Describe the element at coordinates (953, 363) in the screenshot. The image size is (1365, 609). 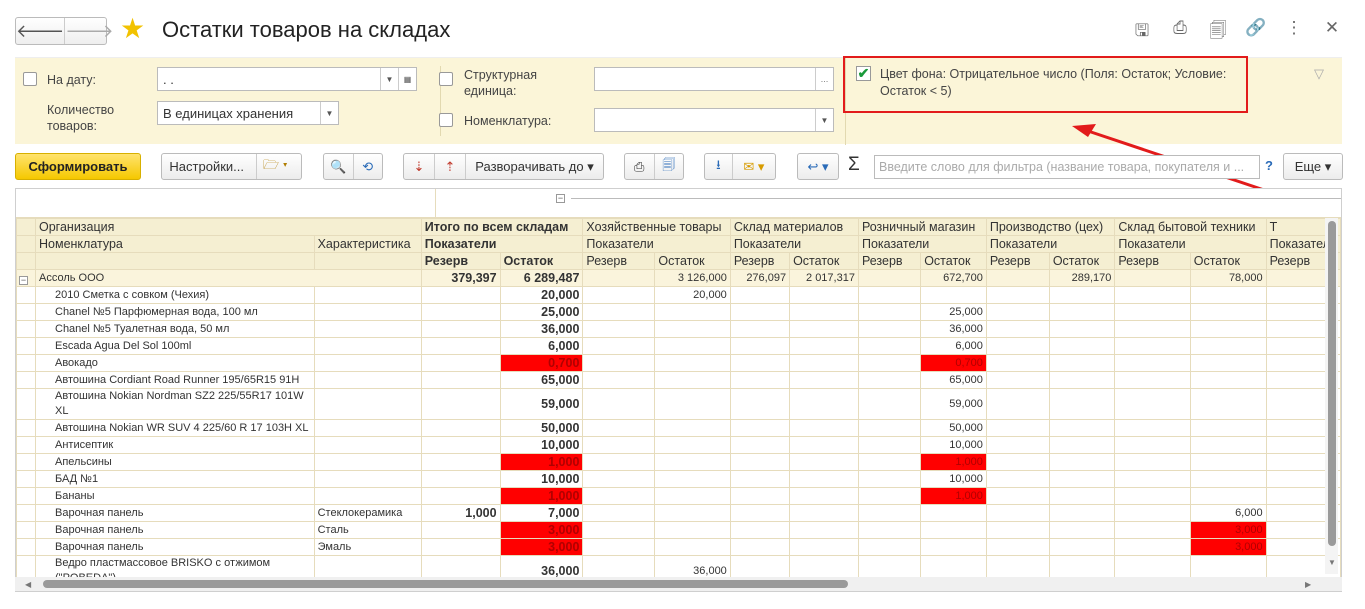
I see `table-cell: 0,700` at that location.